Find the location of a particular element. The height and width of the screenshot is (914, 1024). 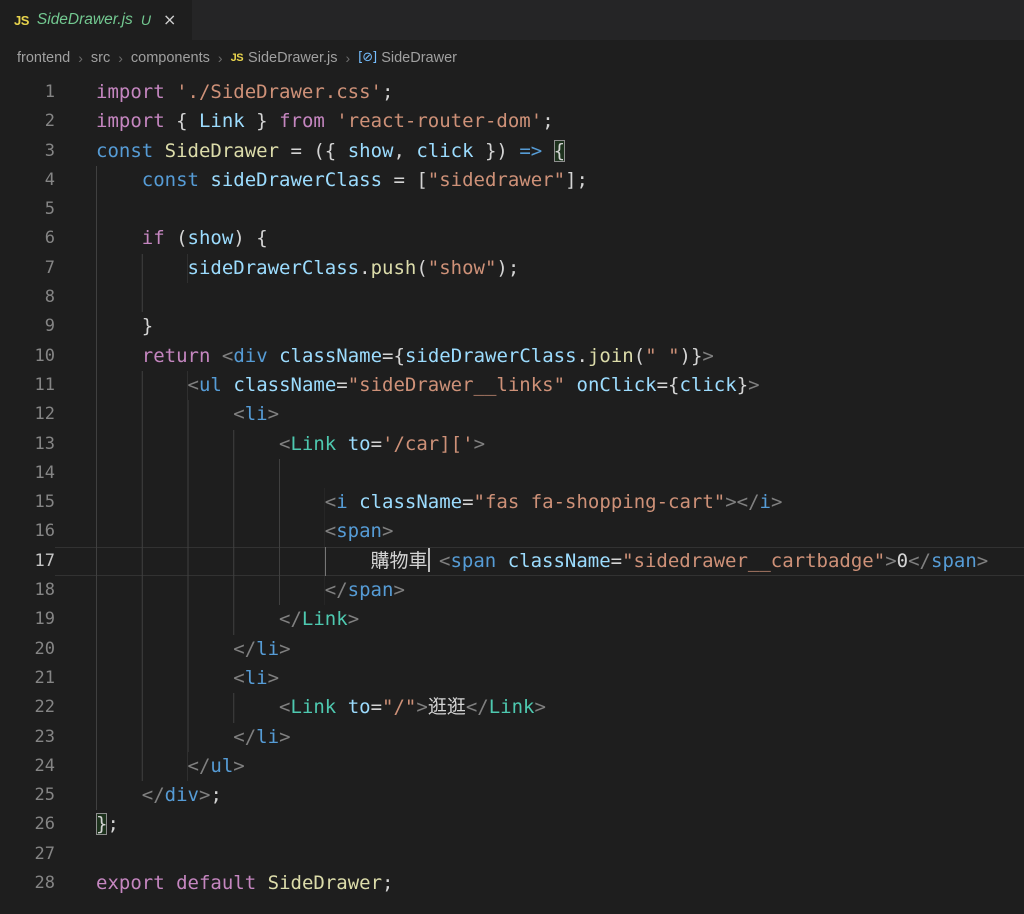

code-line: 24 </ul> is located at coordinates (512, 766).